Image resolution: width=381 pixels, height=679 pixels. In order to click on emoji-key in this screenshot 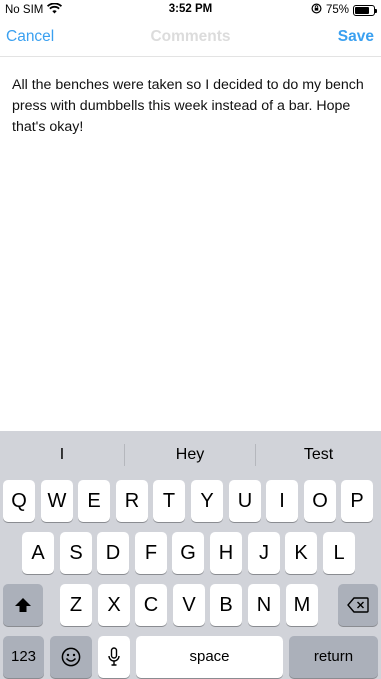, I will do `click(71, 657)`.